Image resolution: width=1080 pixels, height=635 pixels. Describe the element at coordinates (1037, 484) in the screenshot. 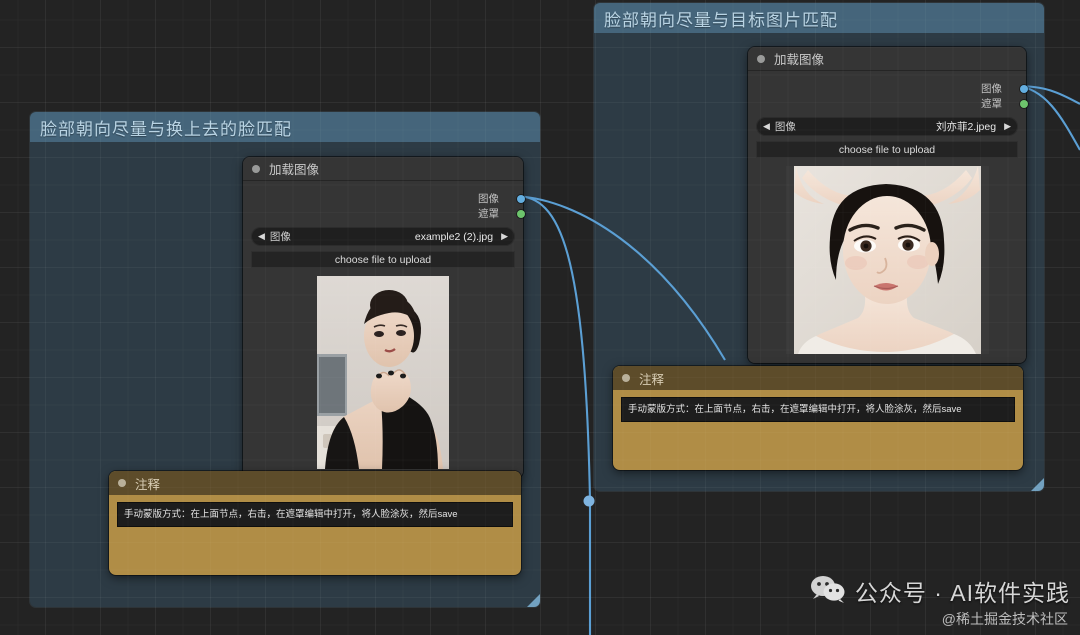

I see `group-resize-handle-right` at that location.